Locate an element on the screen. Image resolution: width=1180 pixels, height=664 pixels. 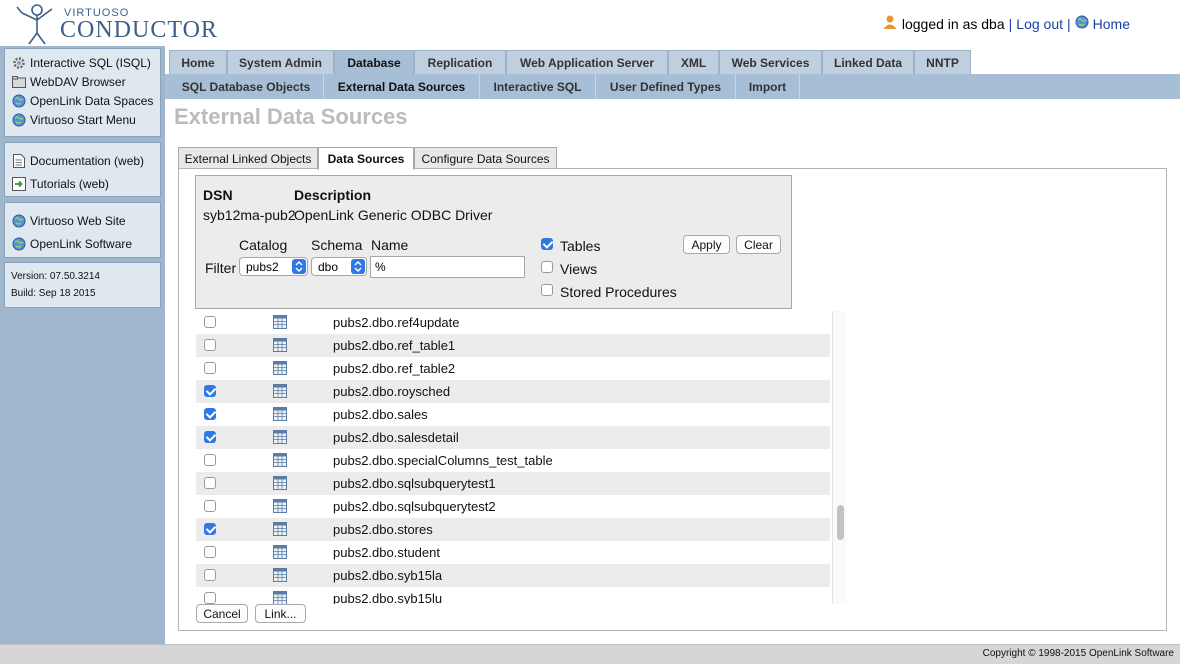
sidebar-item-label: OpenLink Software is located at coordinates (81, 243).